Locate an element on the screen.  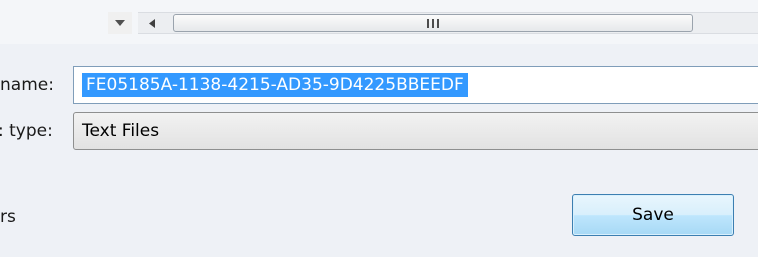
save-as-type-label: : type: is located at coordinates (26, 131).